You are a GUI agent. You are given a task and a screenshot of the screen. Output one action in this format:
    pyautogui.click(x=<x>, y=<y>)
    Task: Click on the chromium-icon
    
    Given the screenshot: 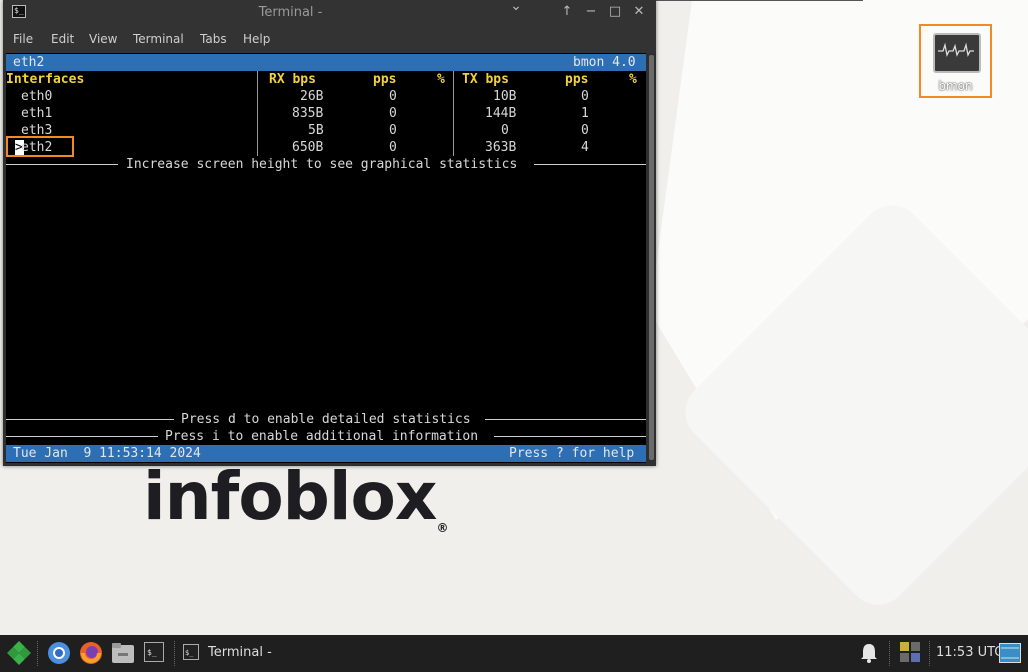 What is the action you would take?
    pyautogui.click(x=59, y=655)
    